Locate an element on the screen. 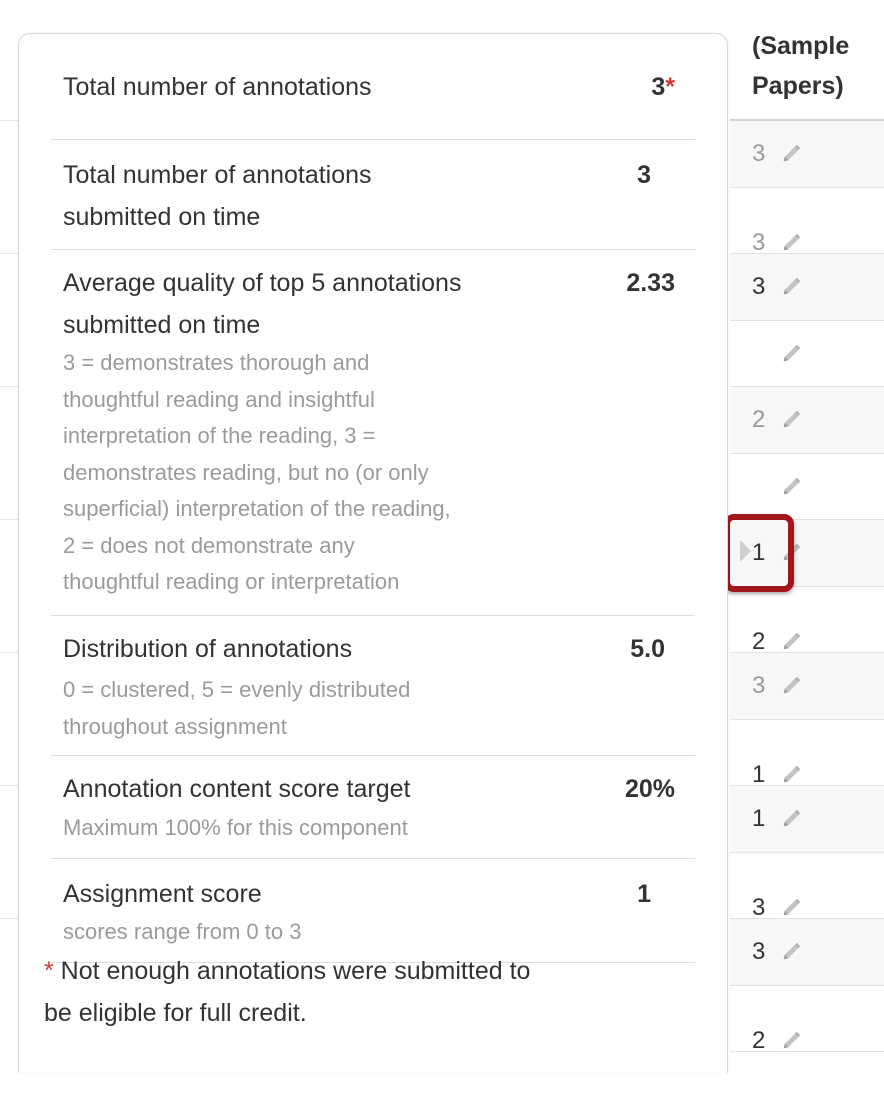 This screenshot has width=884, height=1094. score-row-label-line: Average quality of top 5 annotations is located at coordinates (262, 283).